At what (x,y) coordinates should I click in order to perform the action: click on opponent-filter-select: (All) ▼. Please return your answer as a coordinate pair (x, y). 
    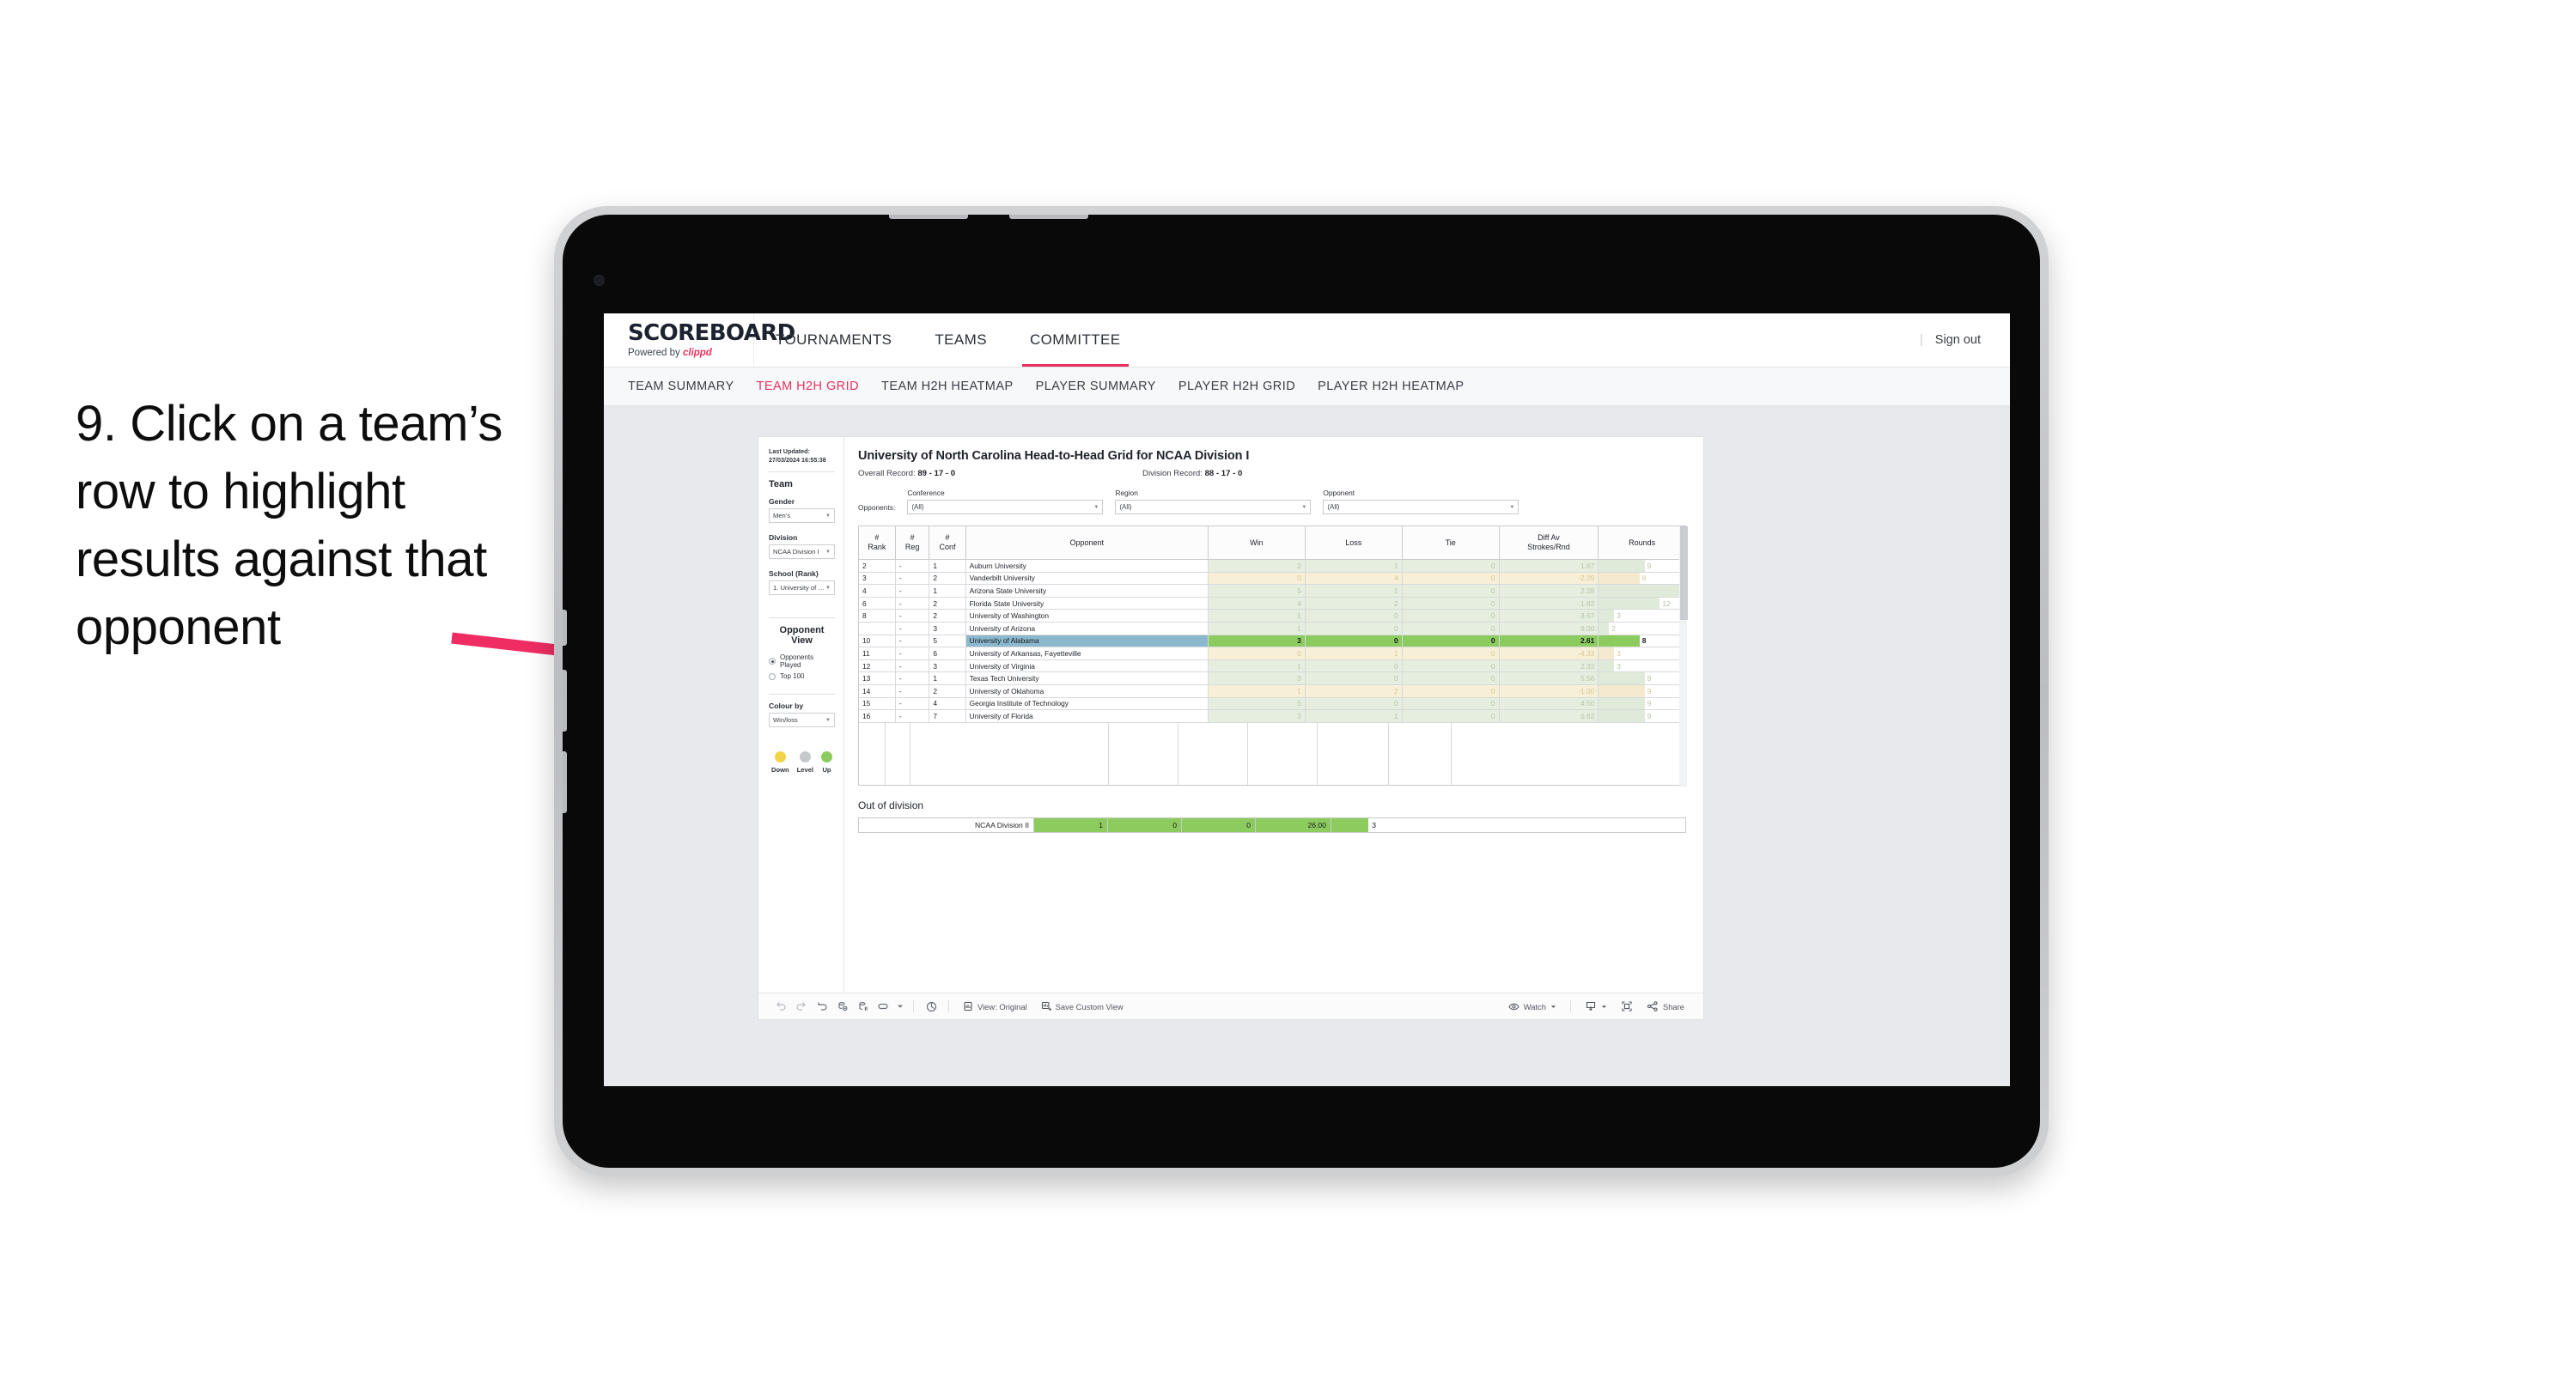
    Looking at the image, I should click on (1421, 507).